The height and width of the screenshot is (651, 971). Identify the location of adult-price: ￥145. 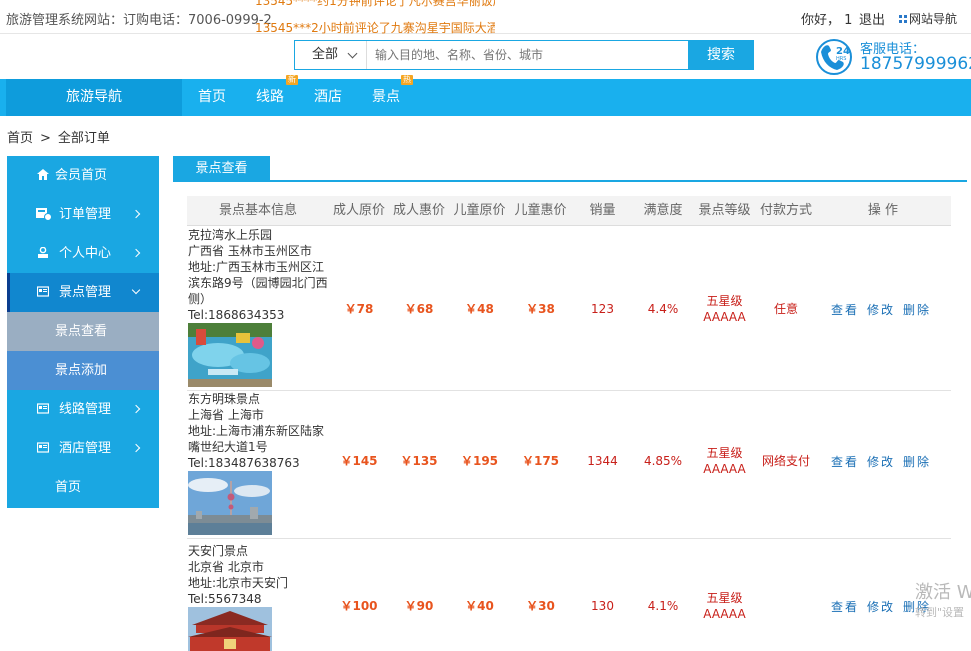
(359, 461).